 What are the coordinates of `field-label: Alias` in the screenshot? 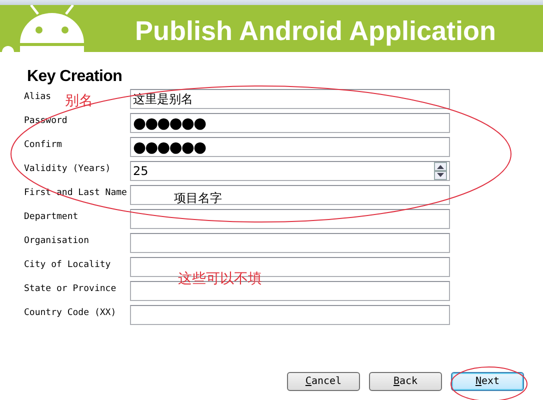 It's located at (38, 97).